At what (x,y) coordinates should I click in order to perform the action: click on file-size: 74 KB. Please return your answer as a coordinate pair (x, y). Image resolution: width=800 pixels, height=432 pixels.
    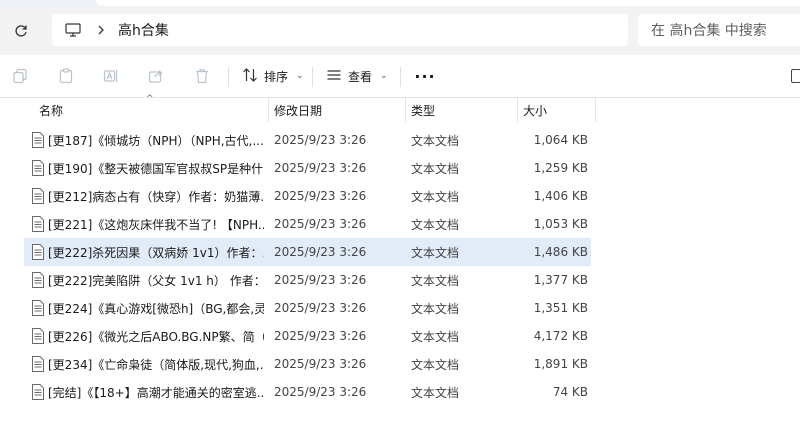
    Looking at the image, I should click on (570, 392).